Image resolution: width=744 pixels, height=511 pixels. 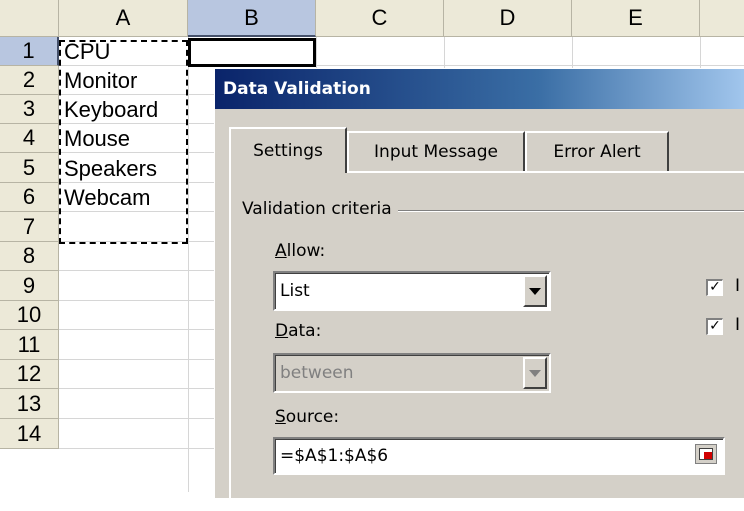 I want to click on validation-criteria-label: Validation criteria, so click(x=320, y=209).